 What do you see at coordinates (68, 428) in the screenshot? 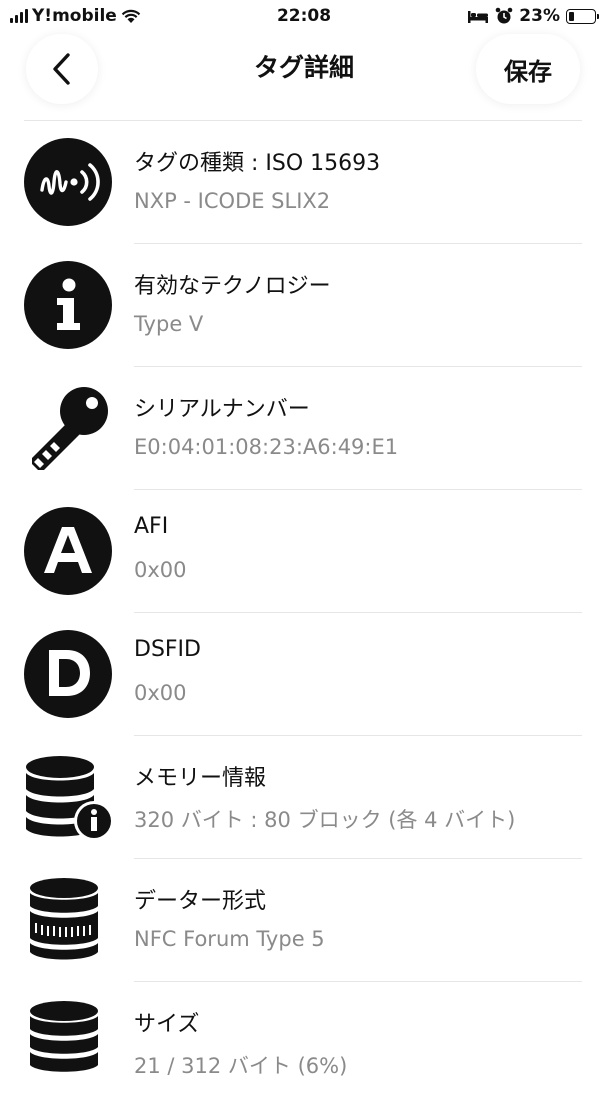
I see `key-icon` at bounding box center [68, 428].